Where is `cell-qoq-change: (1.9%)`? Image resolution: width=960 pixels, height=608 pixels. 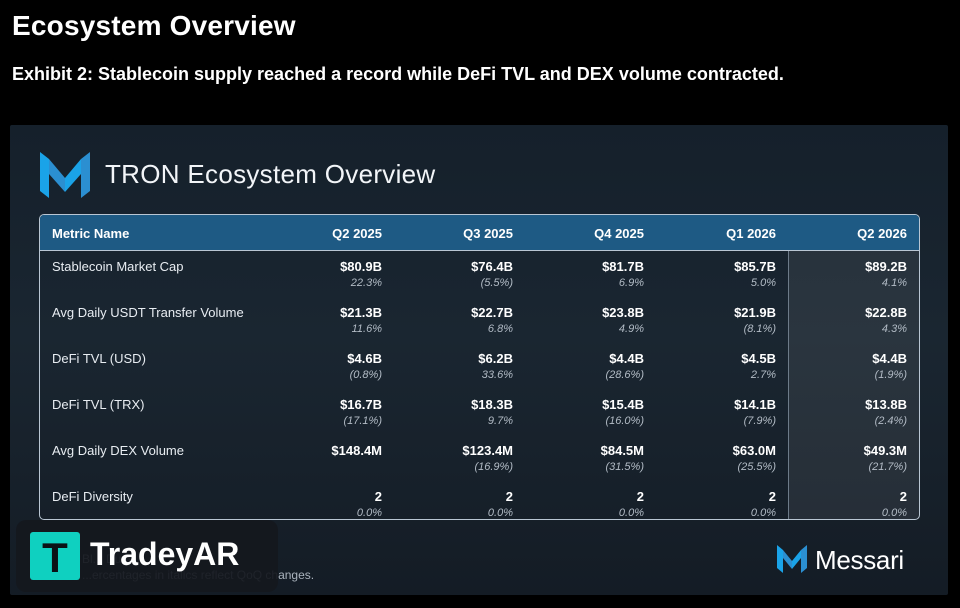
cell-qoq-change: (1.9%) is located at coordinates (890, 375).